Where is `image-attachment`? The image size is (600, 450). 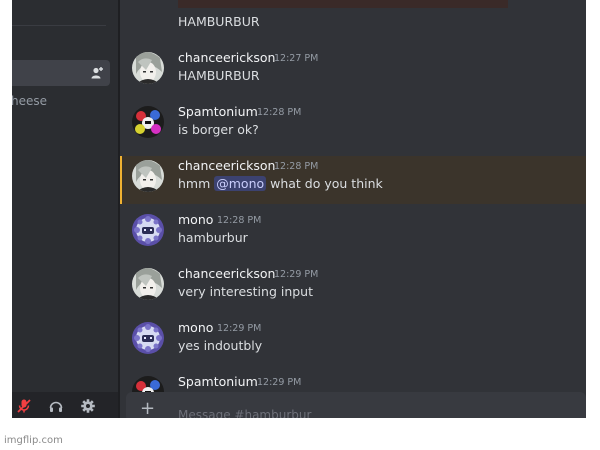
image-attachment is located at coordinates (343, 4).